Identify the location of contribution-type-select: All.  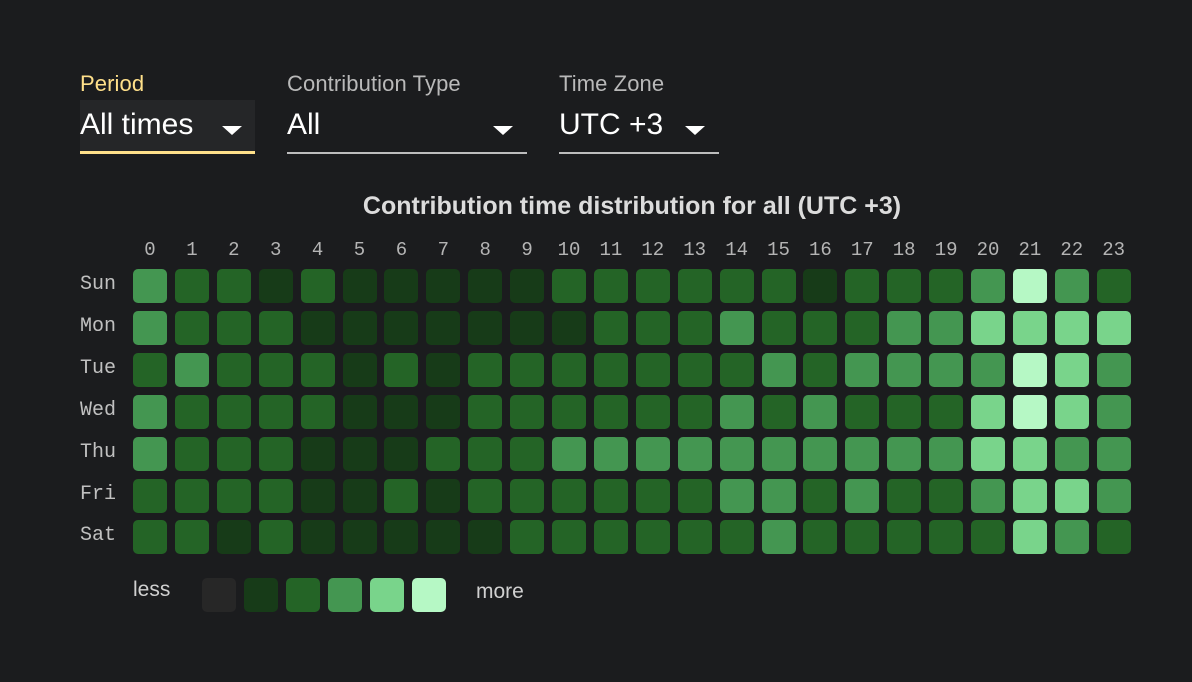
(407, 127).